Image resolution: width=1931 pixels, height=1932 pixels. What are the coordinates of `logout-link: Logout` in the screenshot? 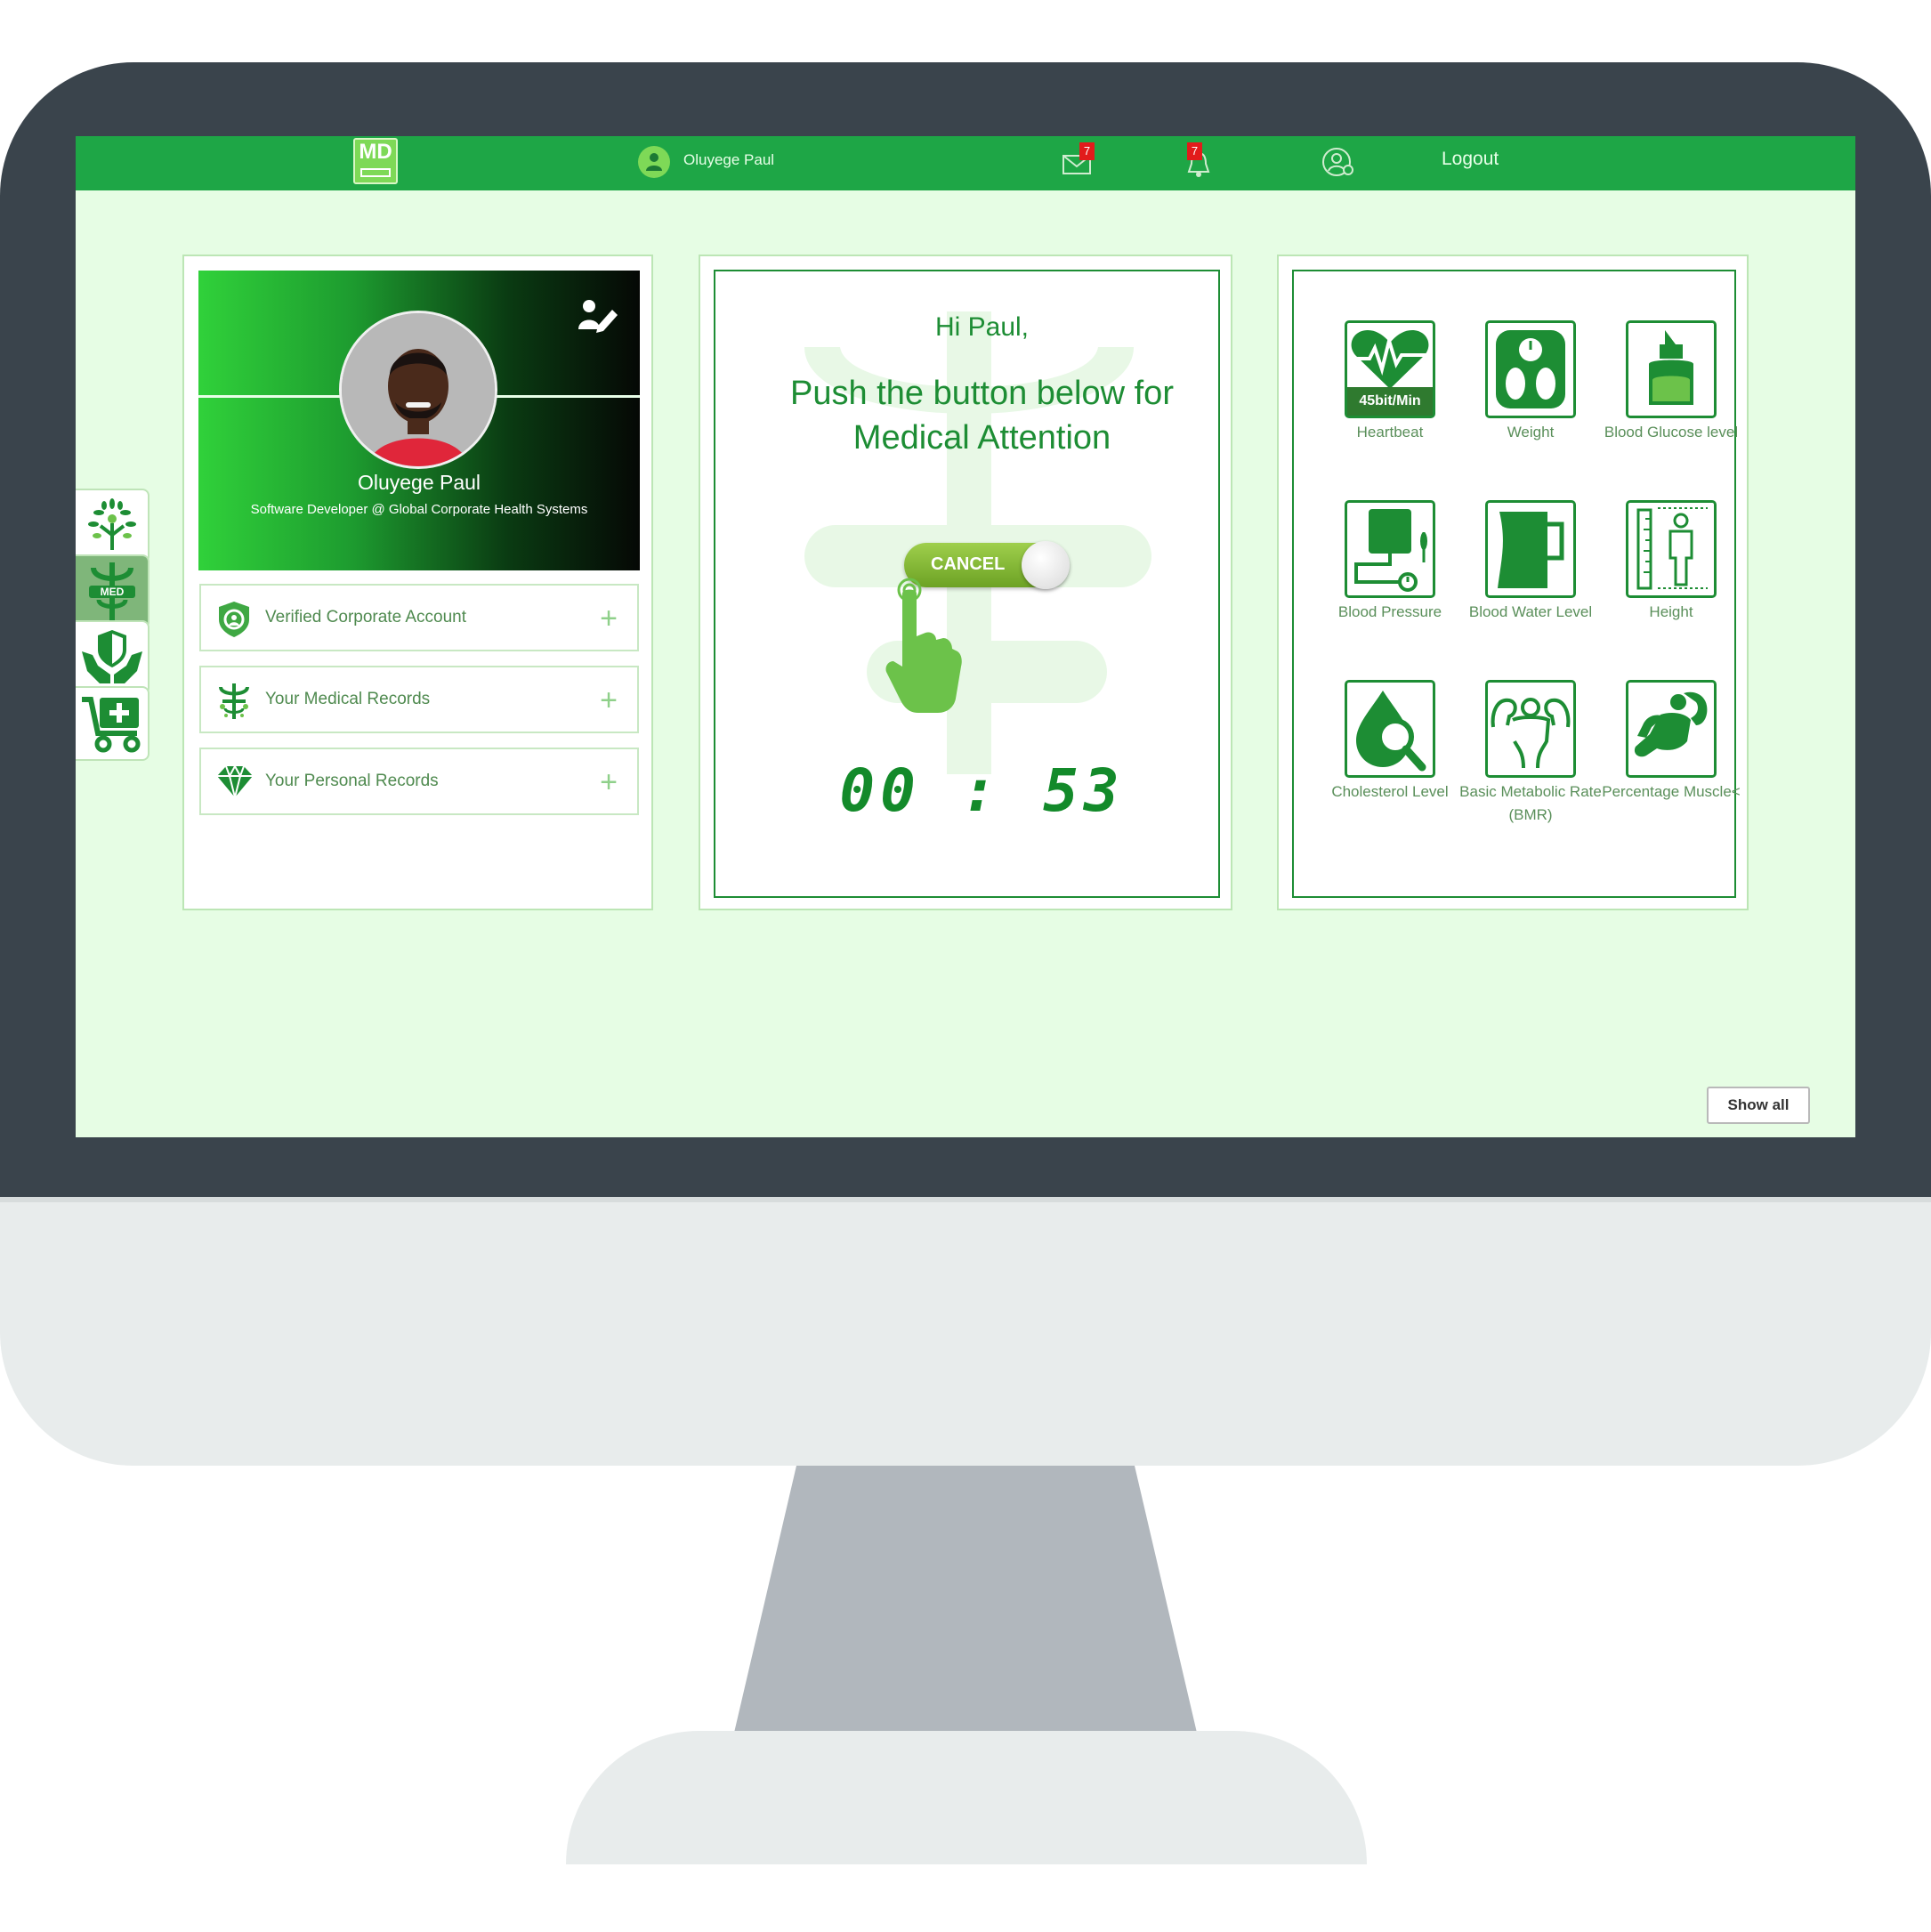 It's located at (1471, 159).